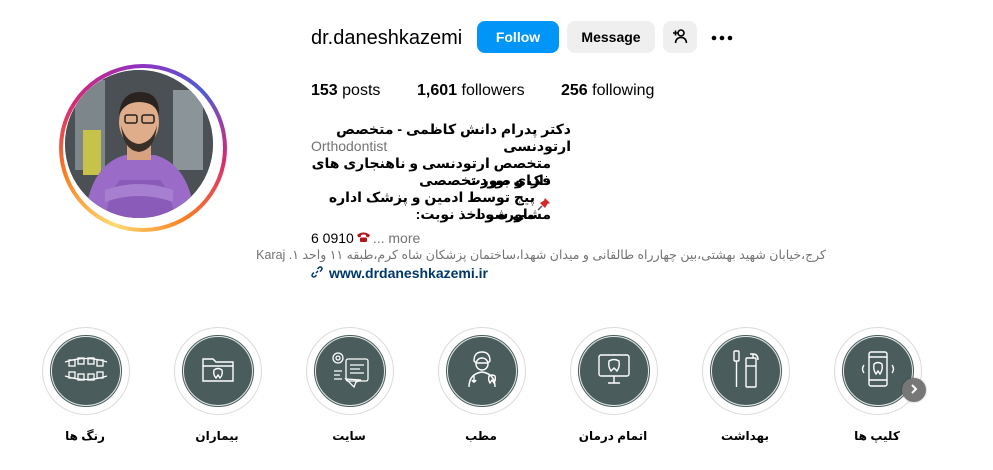  I want to click on telephone-icon, so click(363, 238).